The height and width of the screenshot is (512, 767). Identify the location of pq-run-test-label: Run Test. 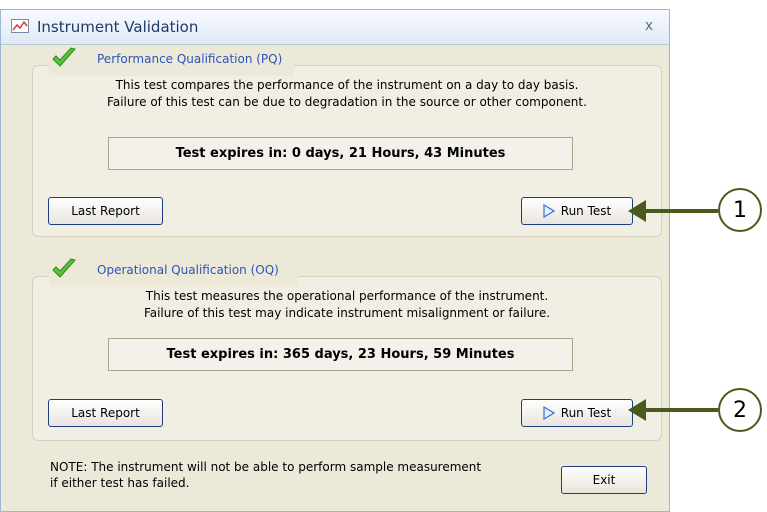
(586, 211).